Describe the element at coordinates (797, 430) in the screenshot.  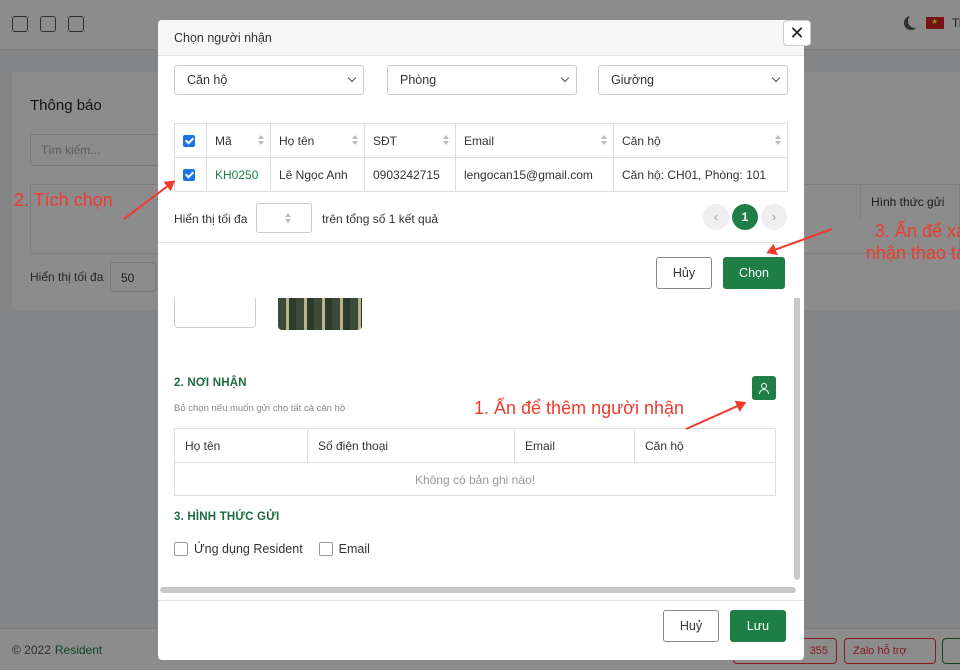
I see `vertical-scrollbar` at that location.